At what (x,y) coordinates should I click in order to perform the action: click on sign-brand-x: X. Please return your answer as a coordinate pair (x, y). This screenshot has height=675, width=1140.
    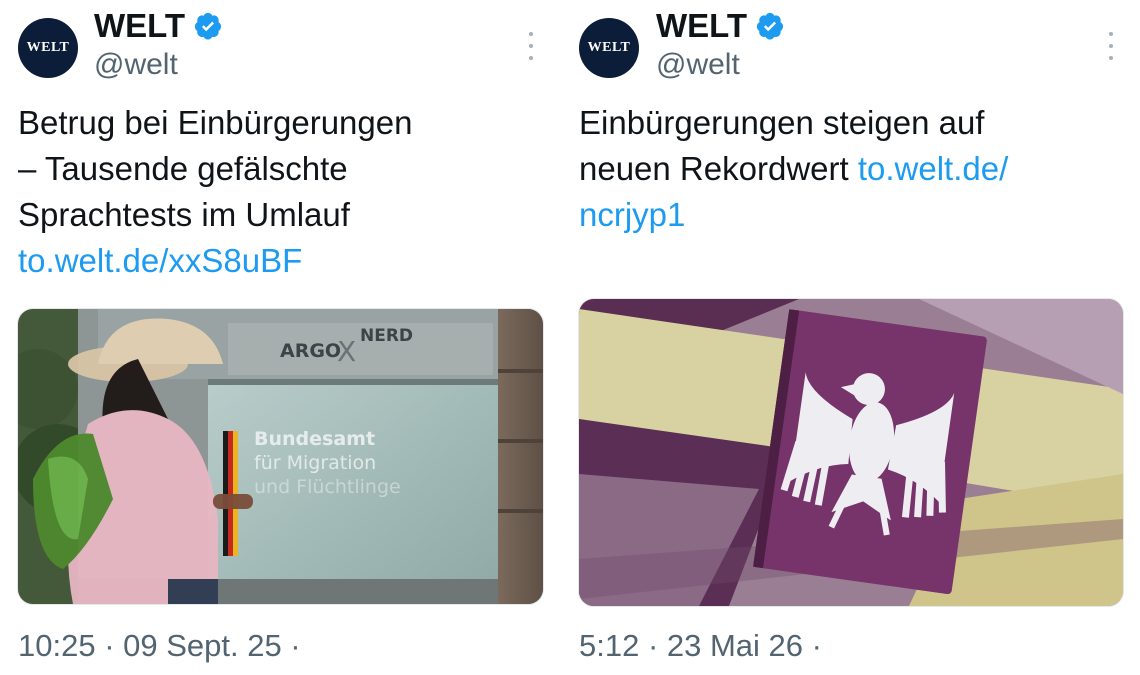
    Looking at the image, I should click on (346, 351).